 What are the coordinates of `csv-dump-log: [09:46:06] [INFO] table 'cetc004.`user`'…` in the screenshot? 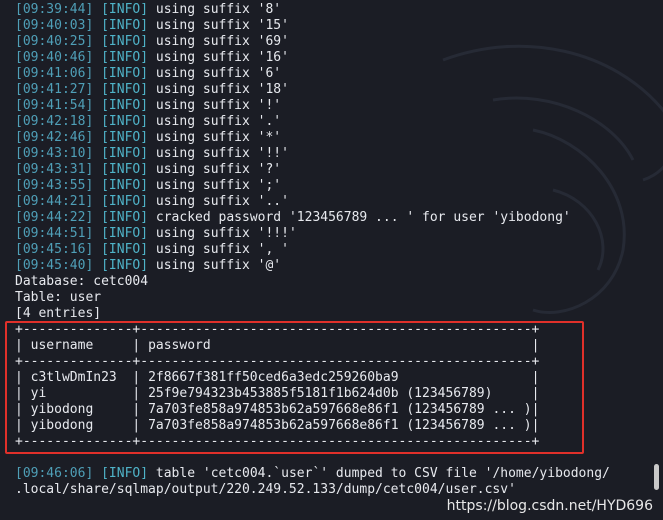 It's located at (335, 482).